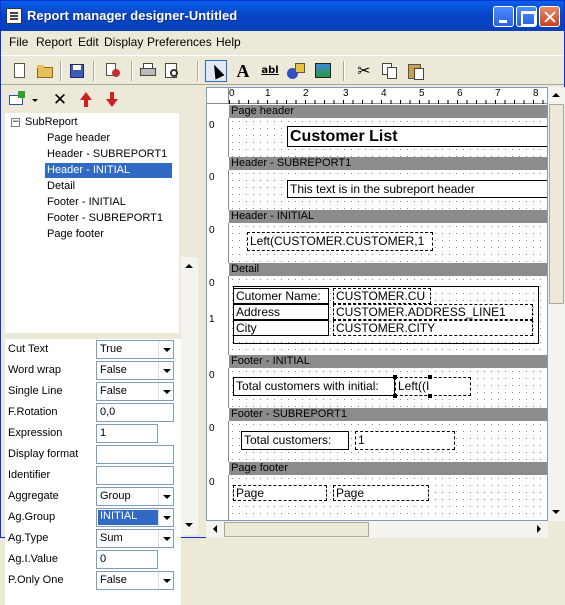  What do you see at coordinates (388, 111) in the screenshot?
I see `section-title: Page header` at bounding box center [388, 111].